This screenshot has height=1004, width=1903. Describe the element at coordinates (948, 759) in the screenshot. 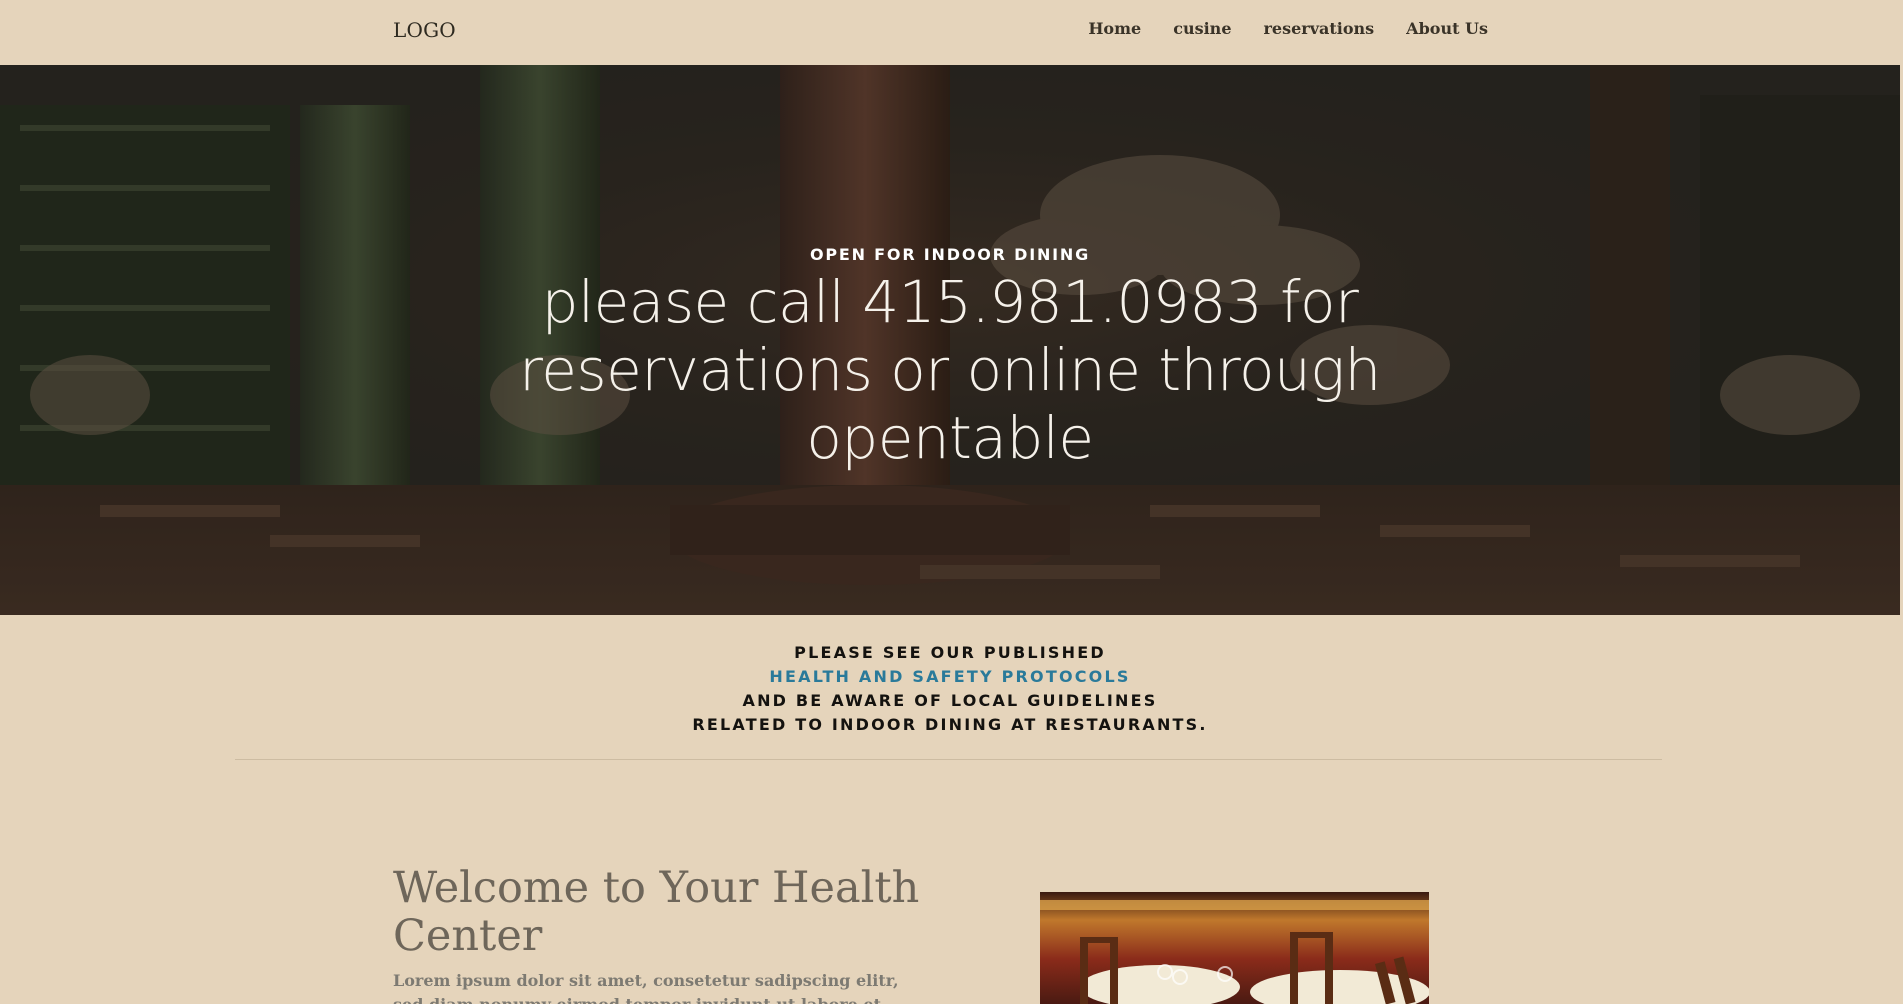

I see `section-divider` at that location.